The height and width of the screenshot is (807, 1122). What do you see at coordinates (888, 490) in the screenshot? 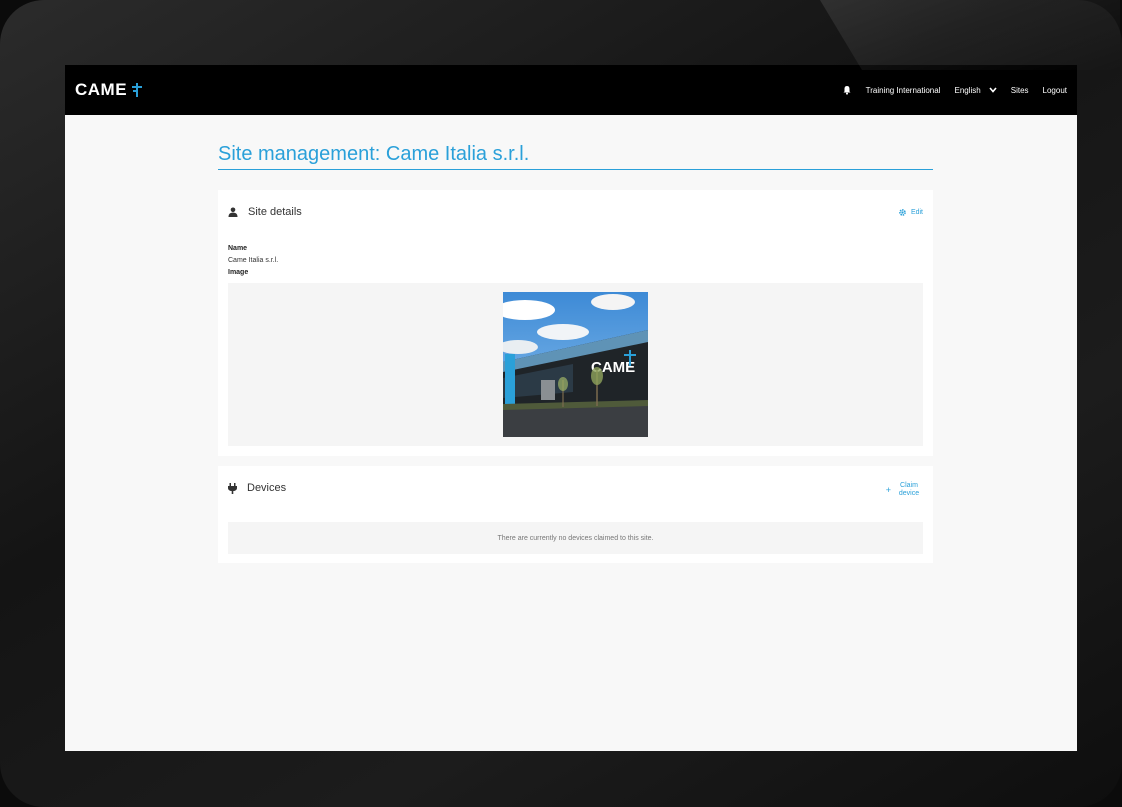
I see `plus-icon: +` at bounding box center [888, 490].